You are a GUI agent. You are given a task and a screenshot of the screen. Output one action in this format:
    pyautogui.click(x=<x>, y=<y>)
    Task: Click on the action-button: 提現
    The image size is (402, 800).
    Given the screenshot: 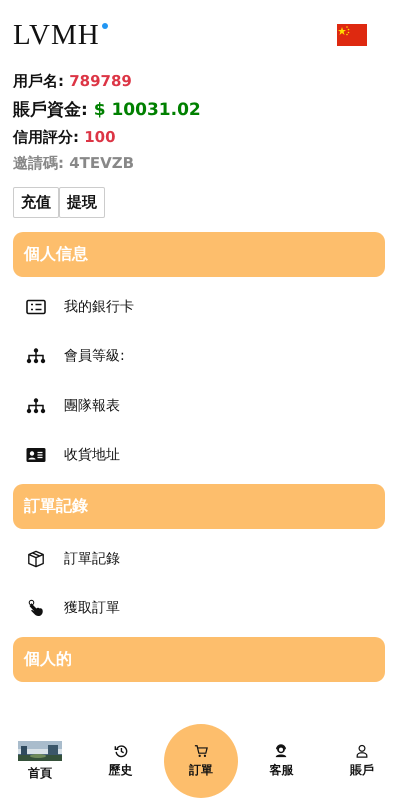 What is the action you would take?
    pyautogui.click(x=82, y=202)
    